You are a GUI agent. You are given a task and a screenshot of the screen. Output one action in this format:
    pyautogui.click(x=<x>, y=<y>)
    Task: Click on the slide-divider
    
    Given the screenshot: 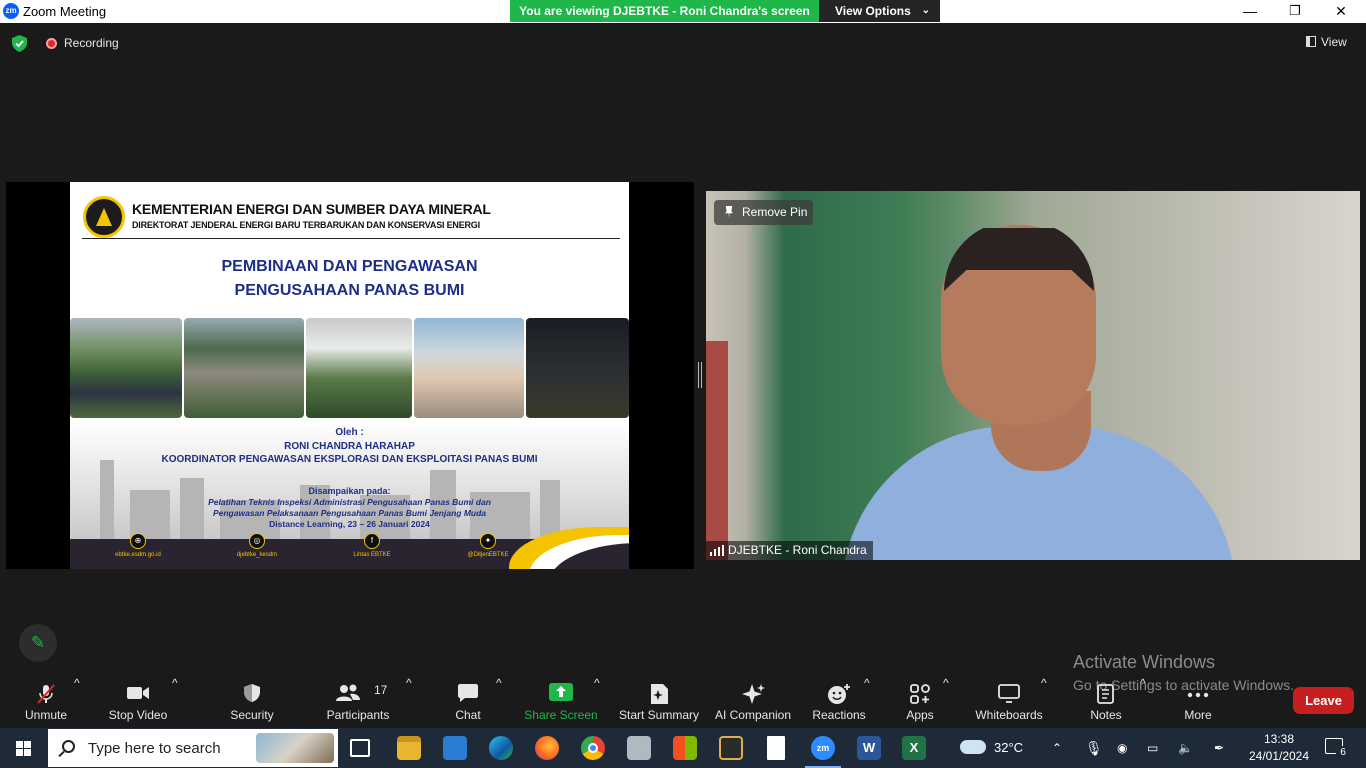 What is the action you would take?
    pyautogui.click(x=351, y=238)
    